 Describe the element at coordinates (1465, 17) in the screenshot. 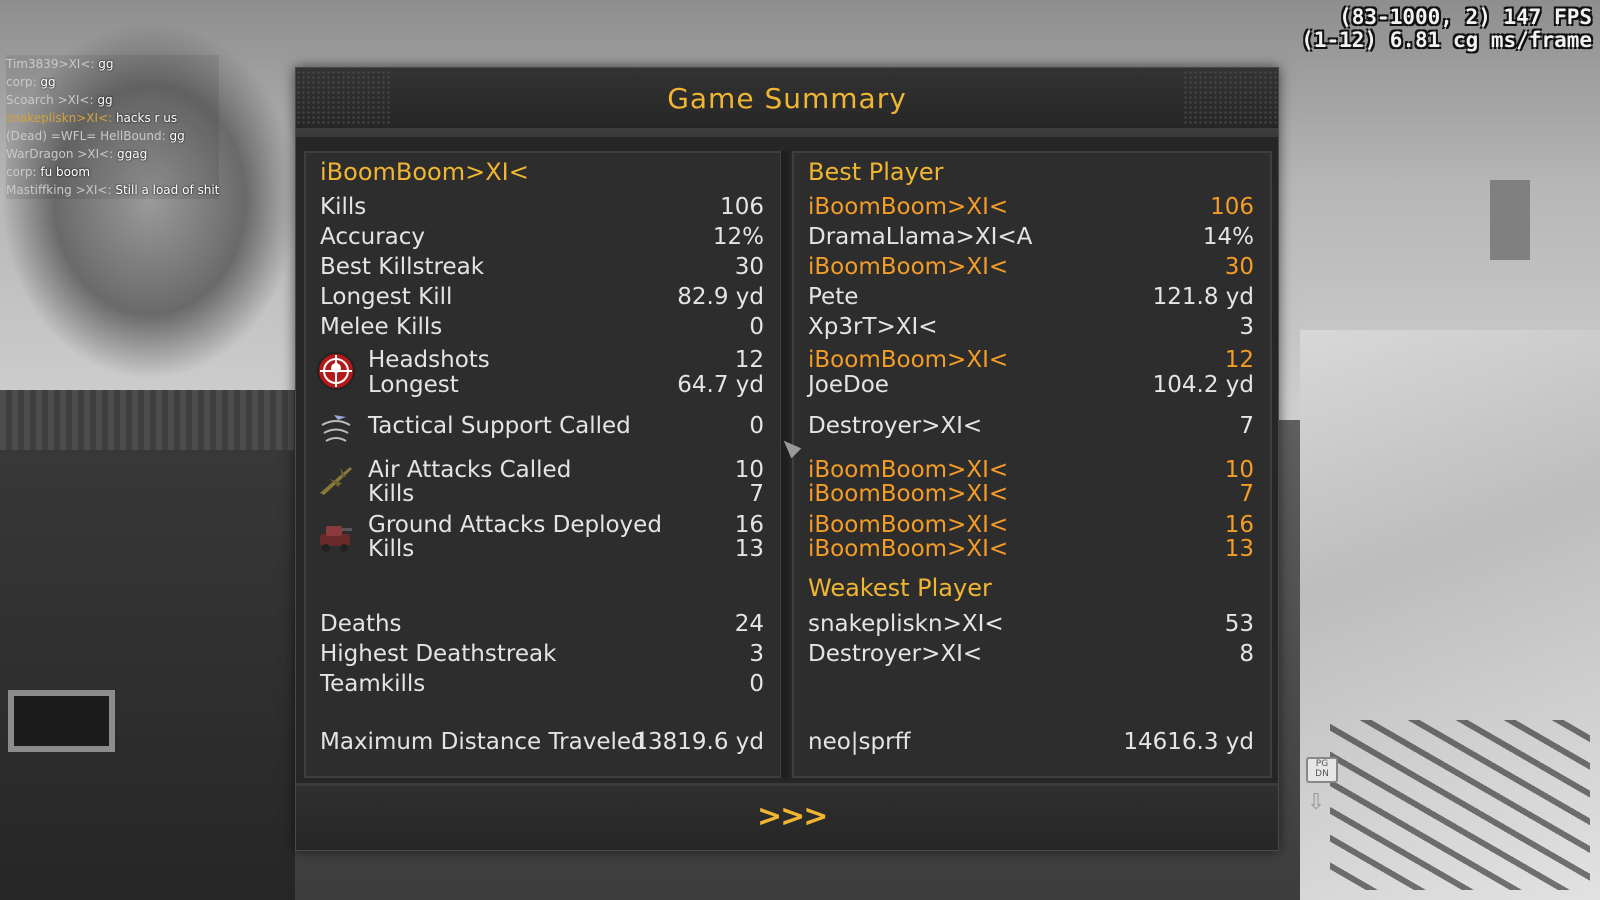

I see `fps-line: (83-1000, 2) 147 FPS` at that location.